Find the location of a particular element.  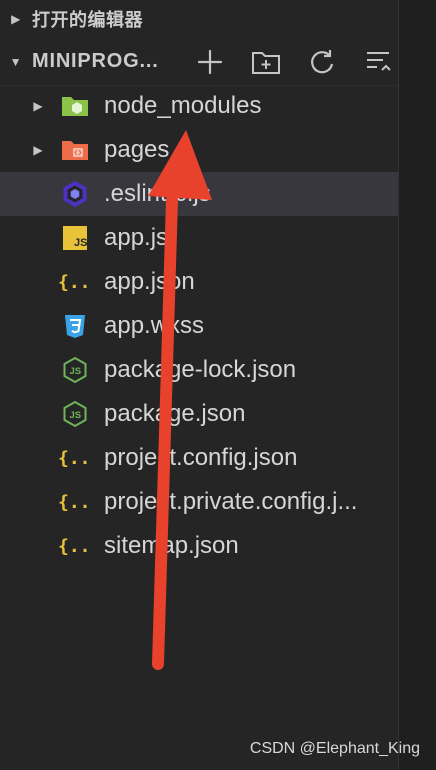

tree-item-eslintrc: .eslintrc.js is located at coordinates (199, 194).